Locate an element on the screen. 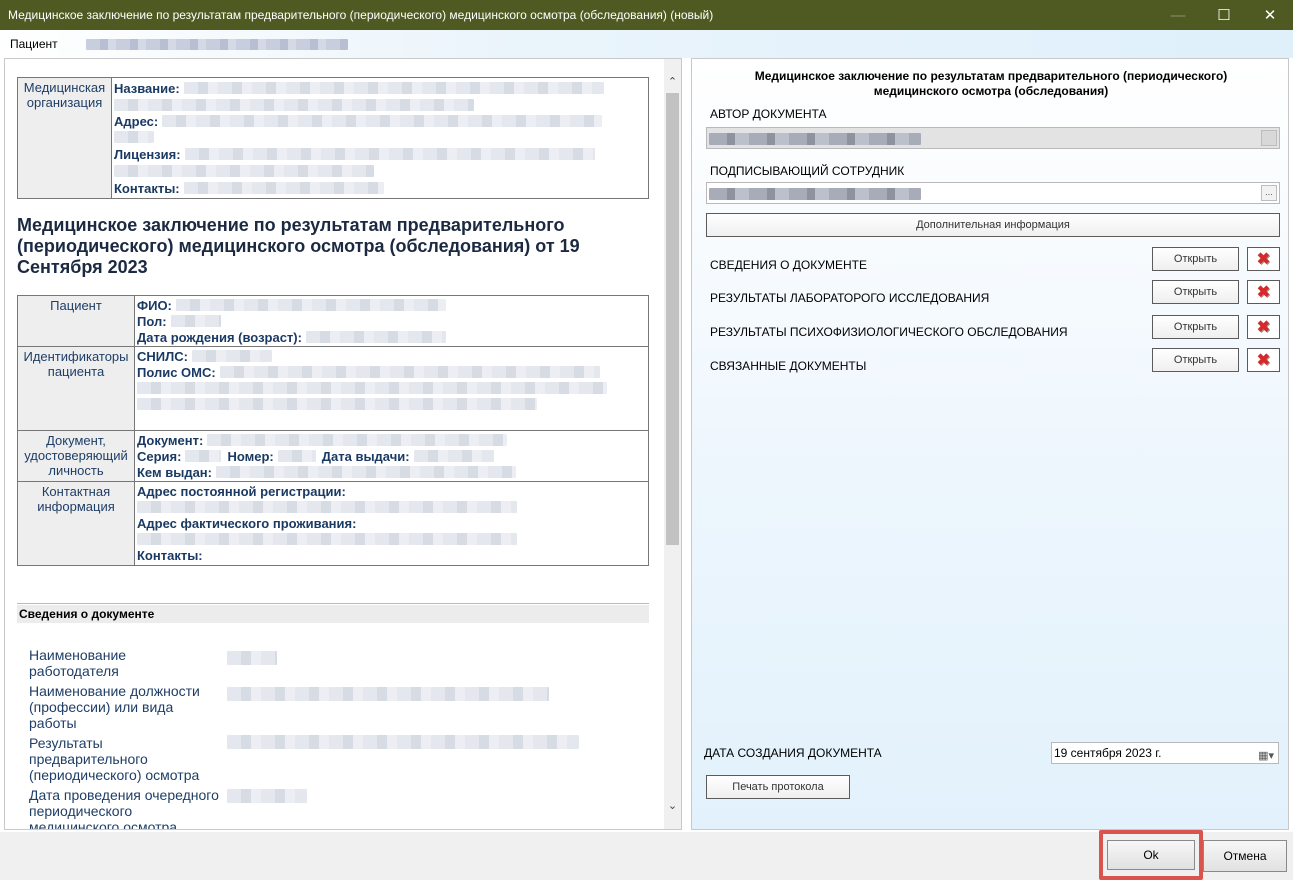  delete-related-docs-button: ✖ is located at coordinates (1263, 360).